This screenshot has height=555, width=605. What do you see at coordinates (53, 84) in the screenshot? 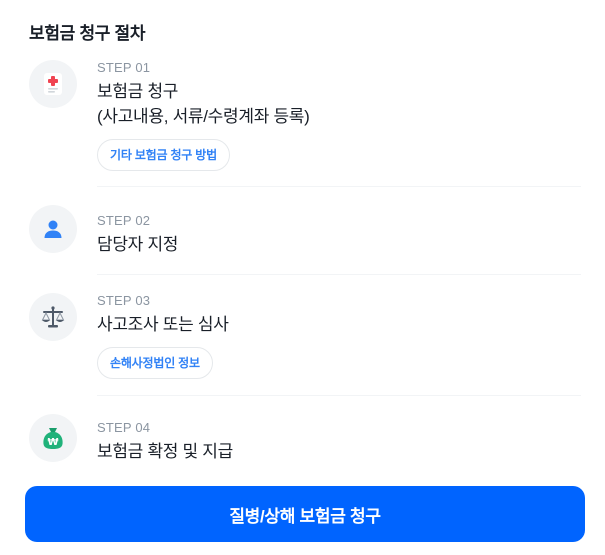
I see `medical-document-icon` at bounding box center [53, 84].